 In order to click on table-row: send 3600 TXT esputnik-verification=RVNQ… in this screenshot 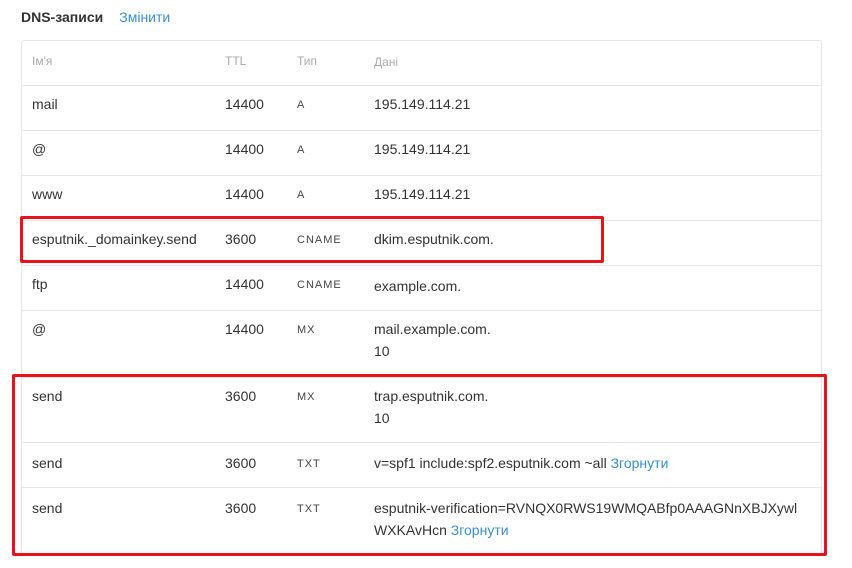, I will do `click(421, 521)`.